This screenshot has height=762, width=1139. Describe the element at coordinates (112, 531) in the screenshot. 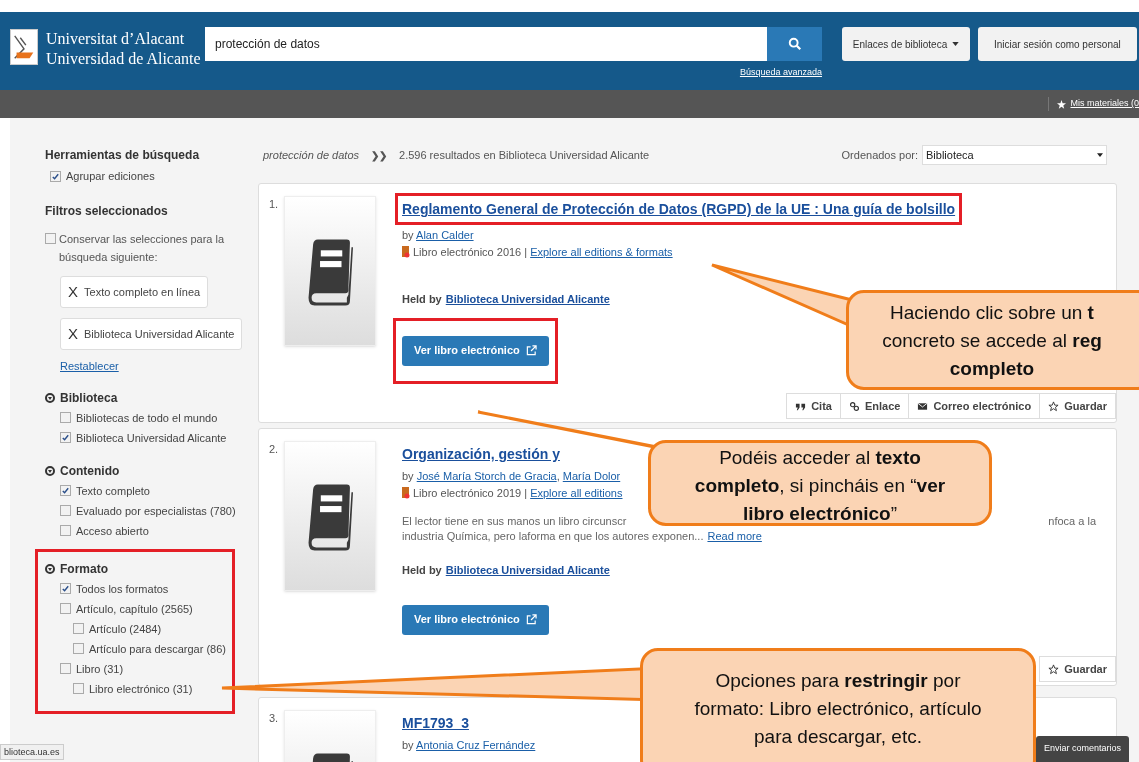

I see `checkbox-label: Acceso abierto` at that location.